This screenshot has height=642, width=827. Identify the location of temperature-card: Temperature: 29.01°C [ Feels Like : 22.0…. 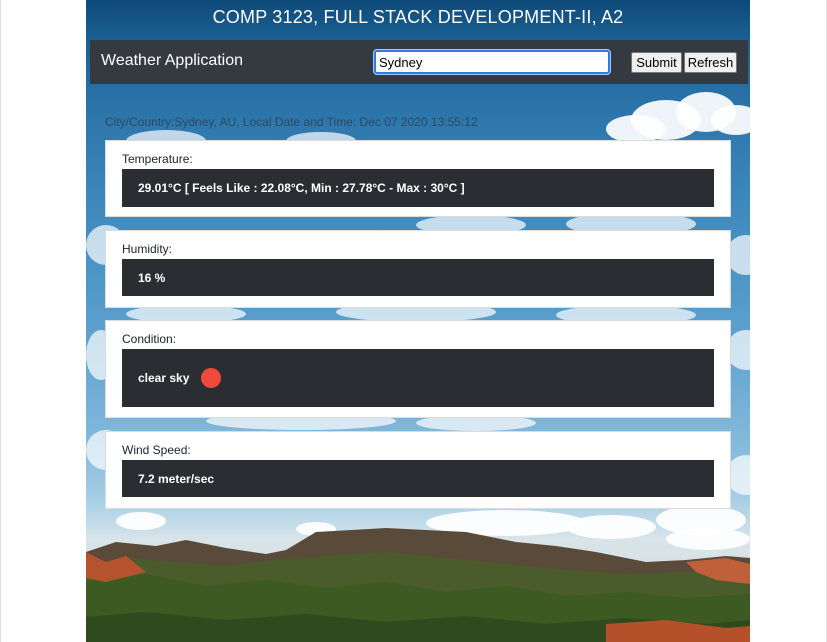
(418, 178).